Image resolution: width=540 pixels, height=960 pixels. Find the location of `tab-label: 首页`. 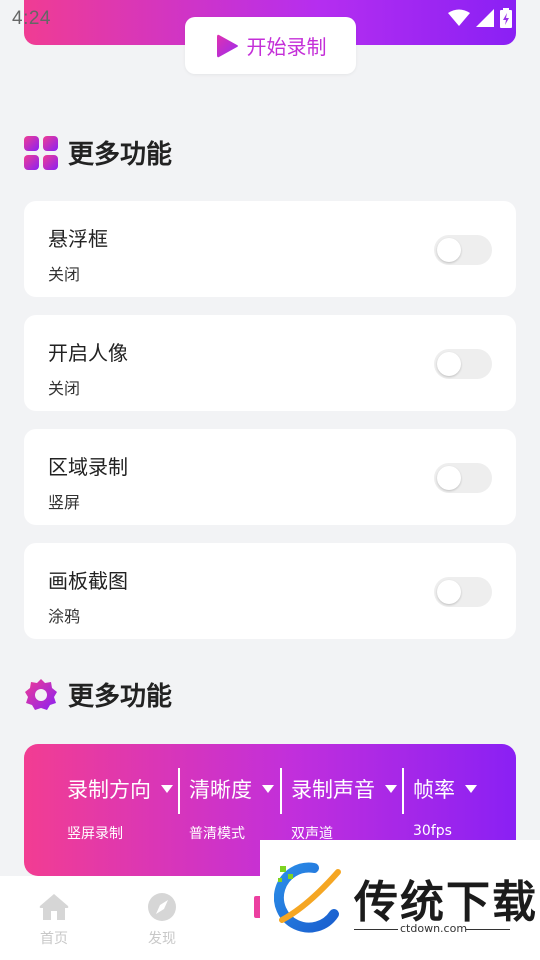

tab-label: 首页 is located at coordinates (54, 939).